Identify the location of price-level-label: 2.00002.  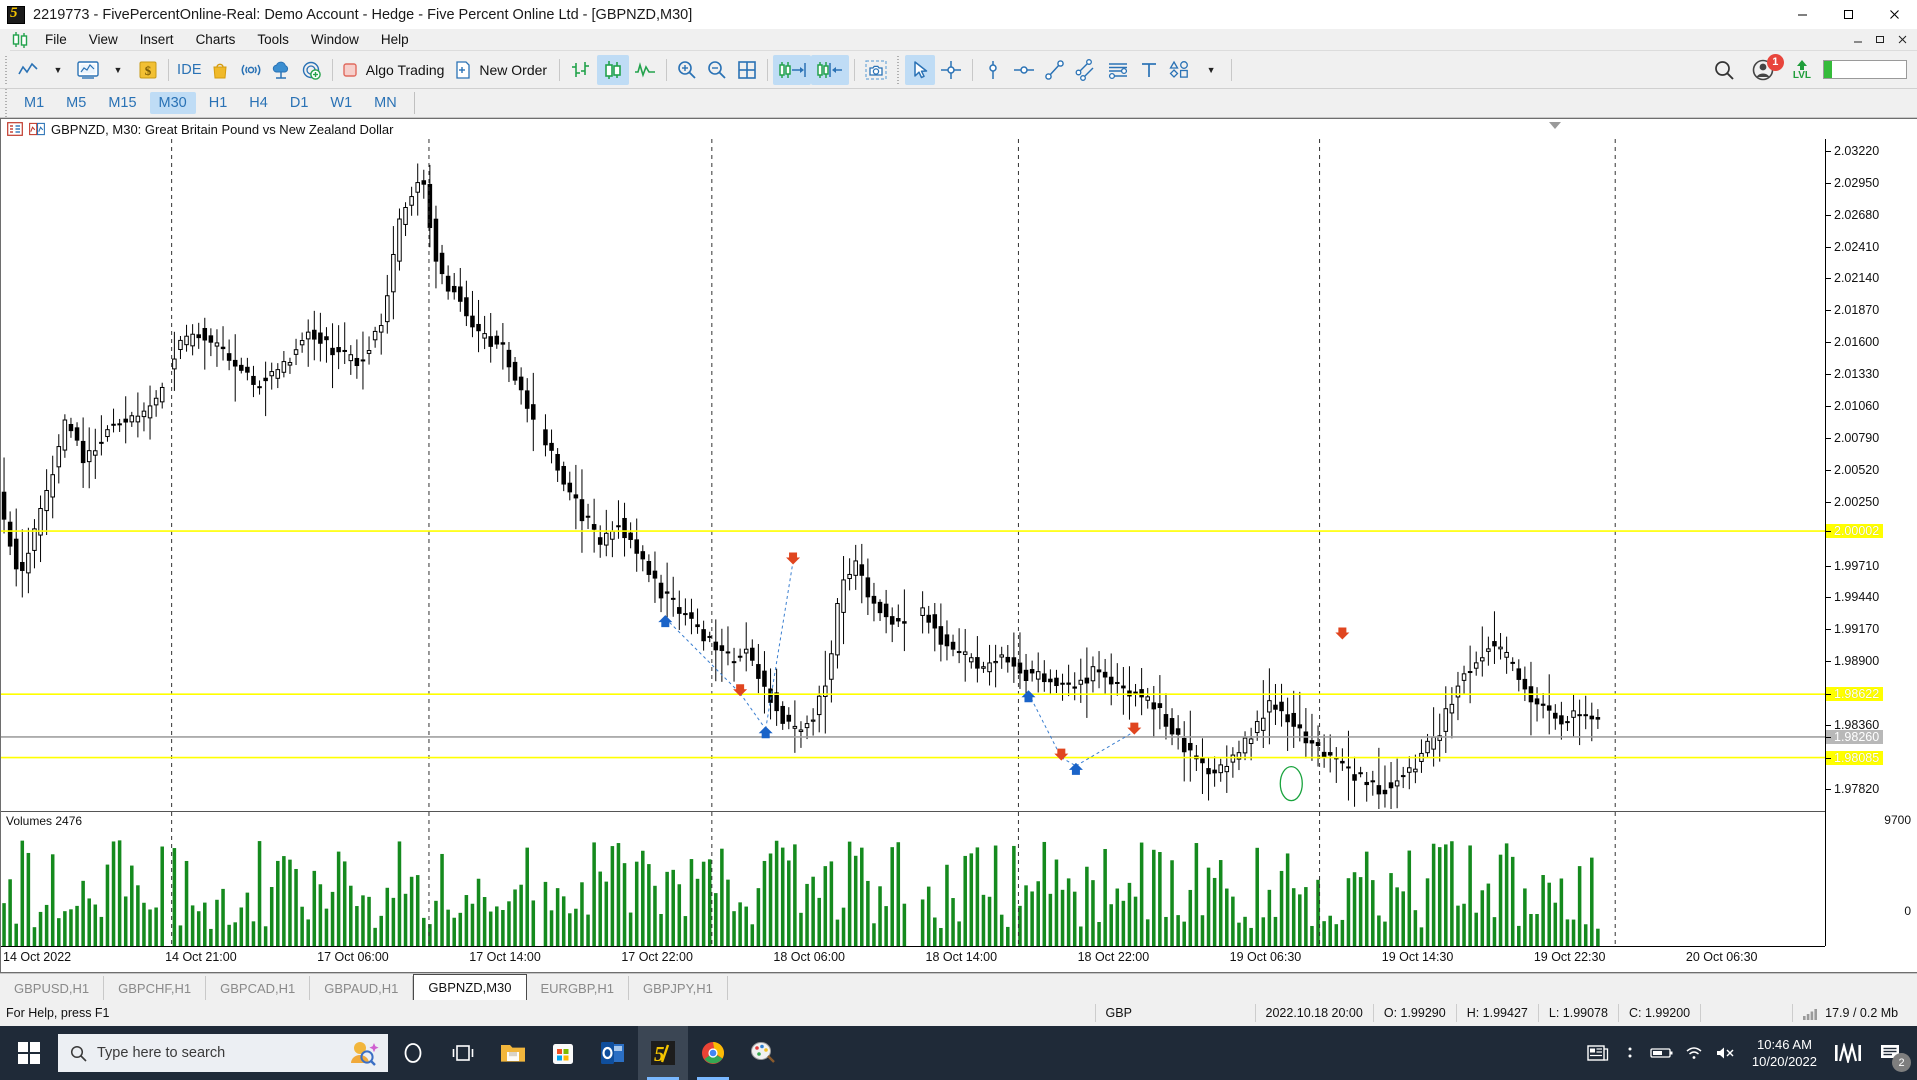
(1855, 531).